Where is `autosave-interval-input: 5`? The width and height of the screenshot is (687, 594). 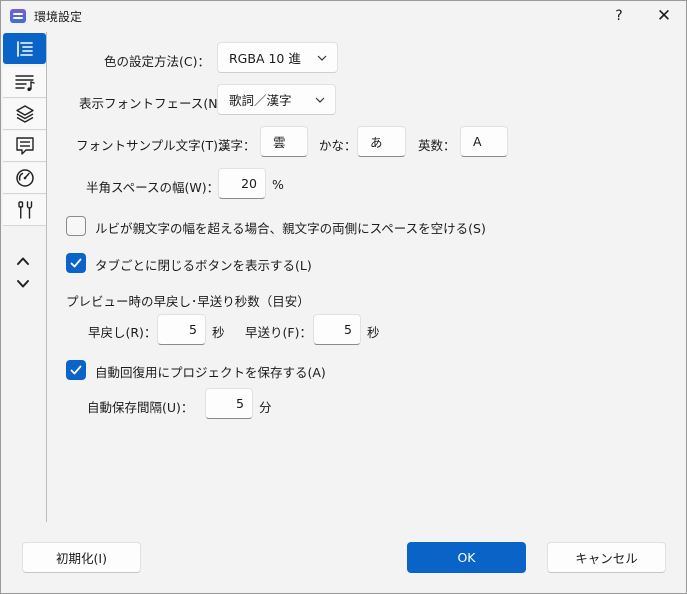 autosave-interval-input: 5 is located at coordinates (229, 403).